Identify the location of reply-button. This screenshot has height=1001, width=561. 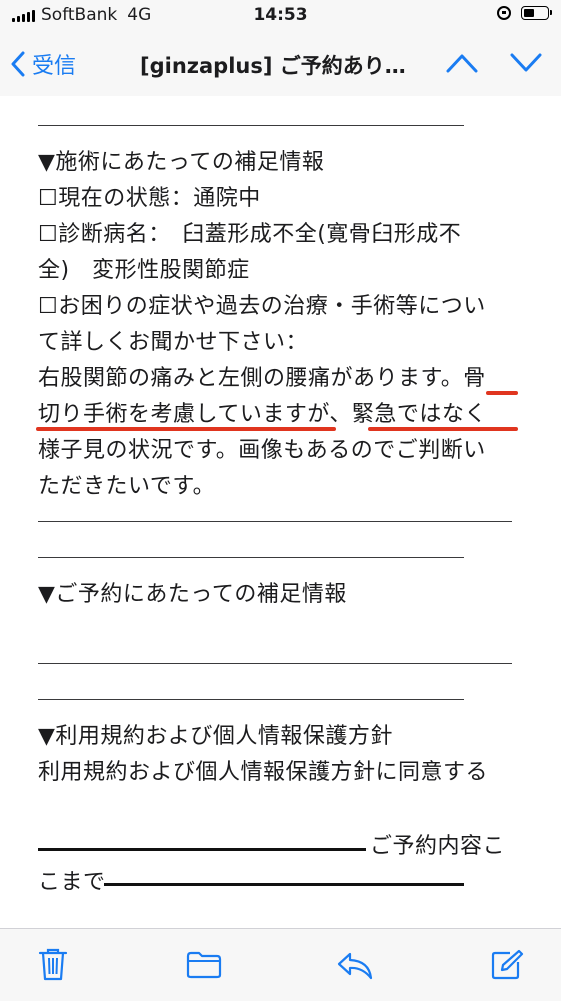
(355, 968).